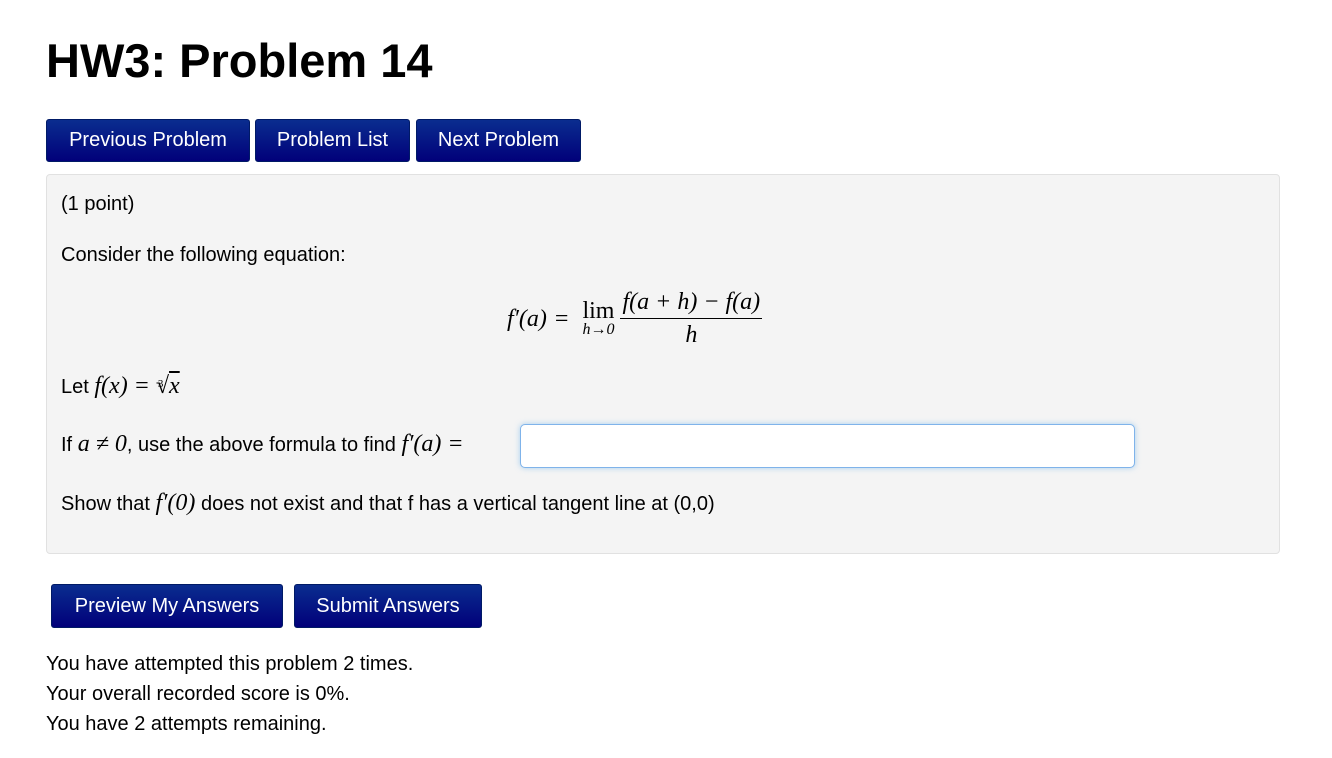  What do you see at coordinates (167, 606) in the screenshot?
I see `preview-answers-button: Preview My Answers` at bounding box center [167, 606].